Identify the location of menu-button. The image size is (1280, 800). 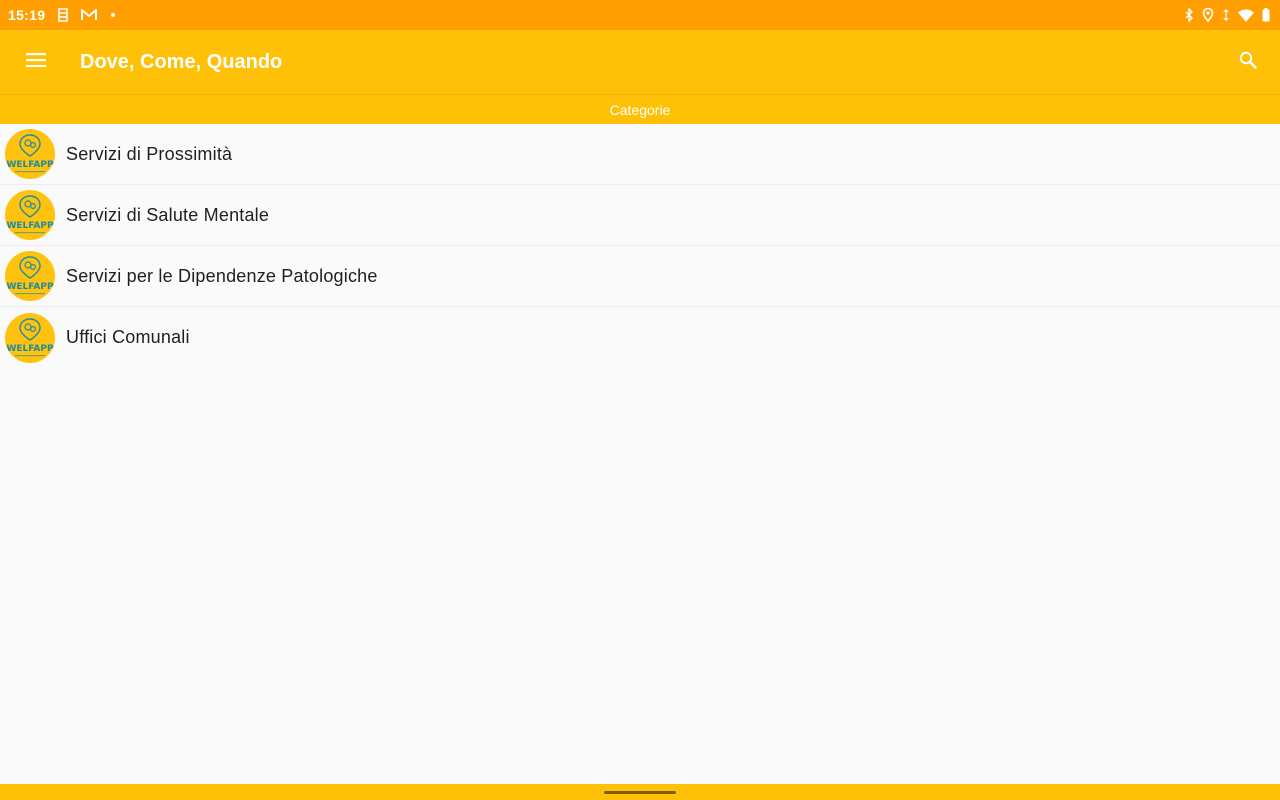
(36, 62).